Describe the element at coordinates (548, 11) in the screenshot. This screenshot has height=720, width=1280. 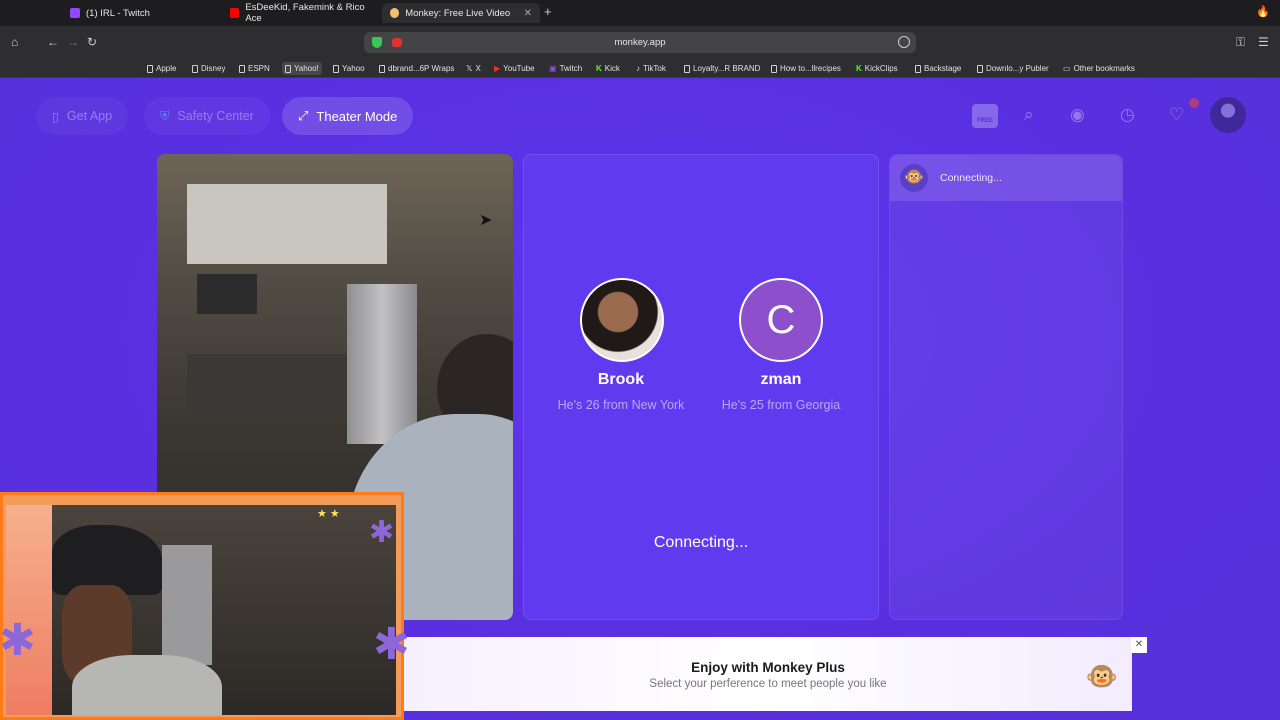
I see `new-tab-button: +` at that location.